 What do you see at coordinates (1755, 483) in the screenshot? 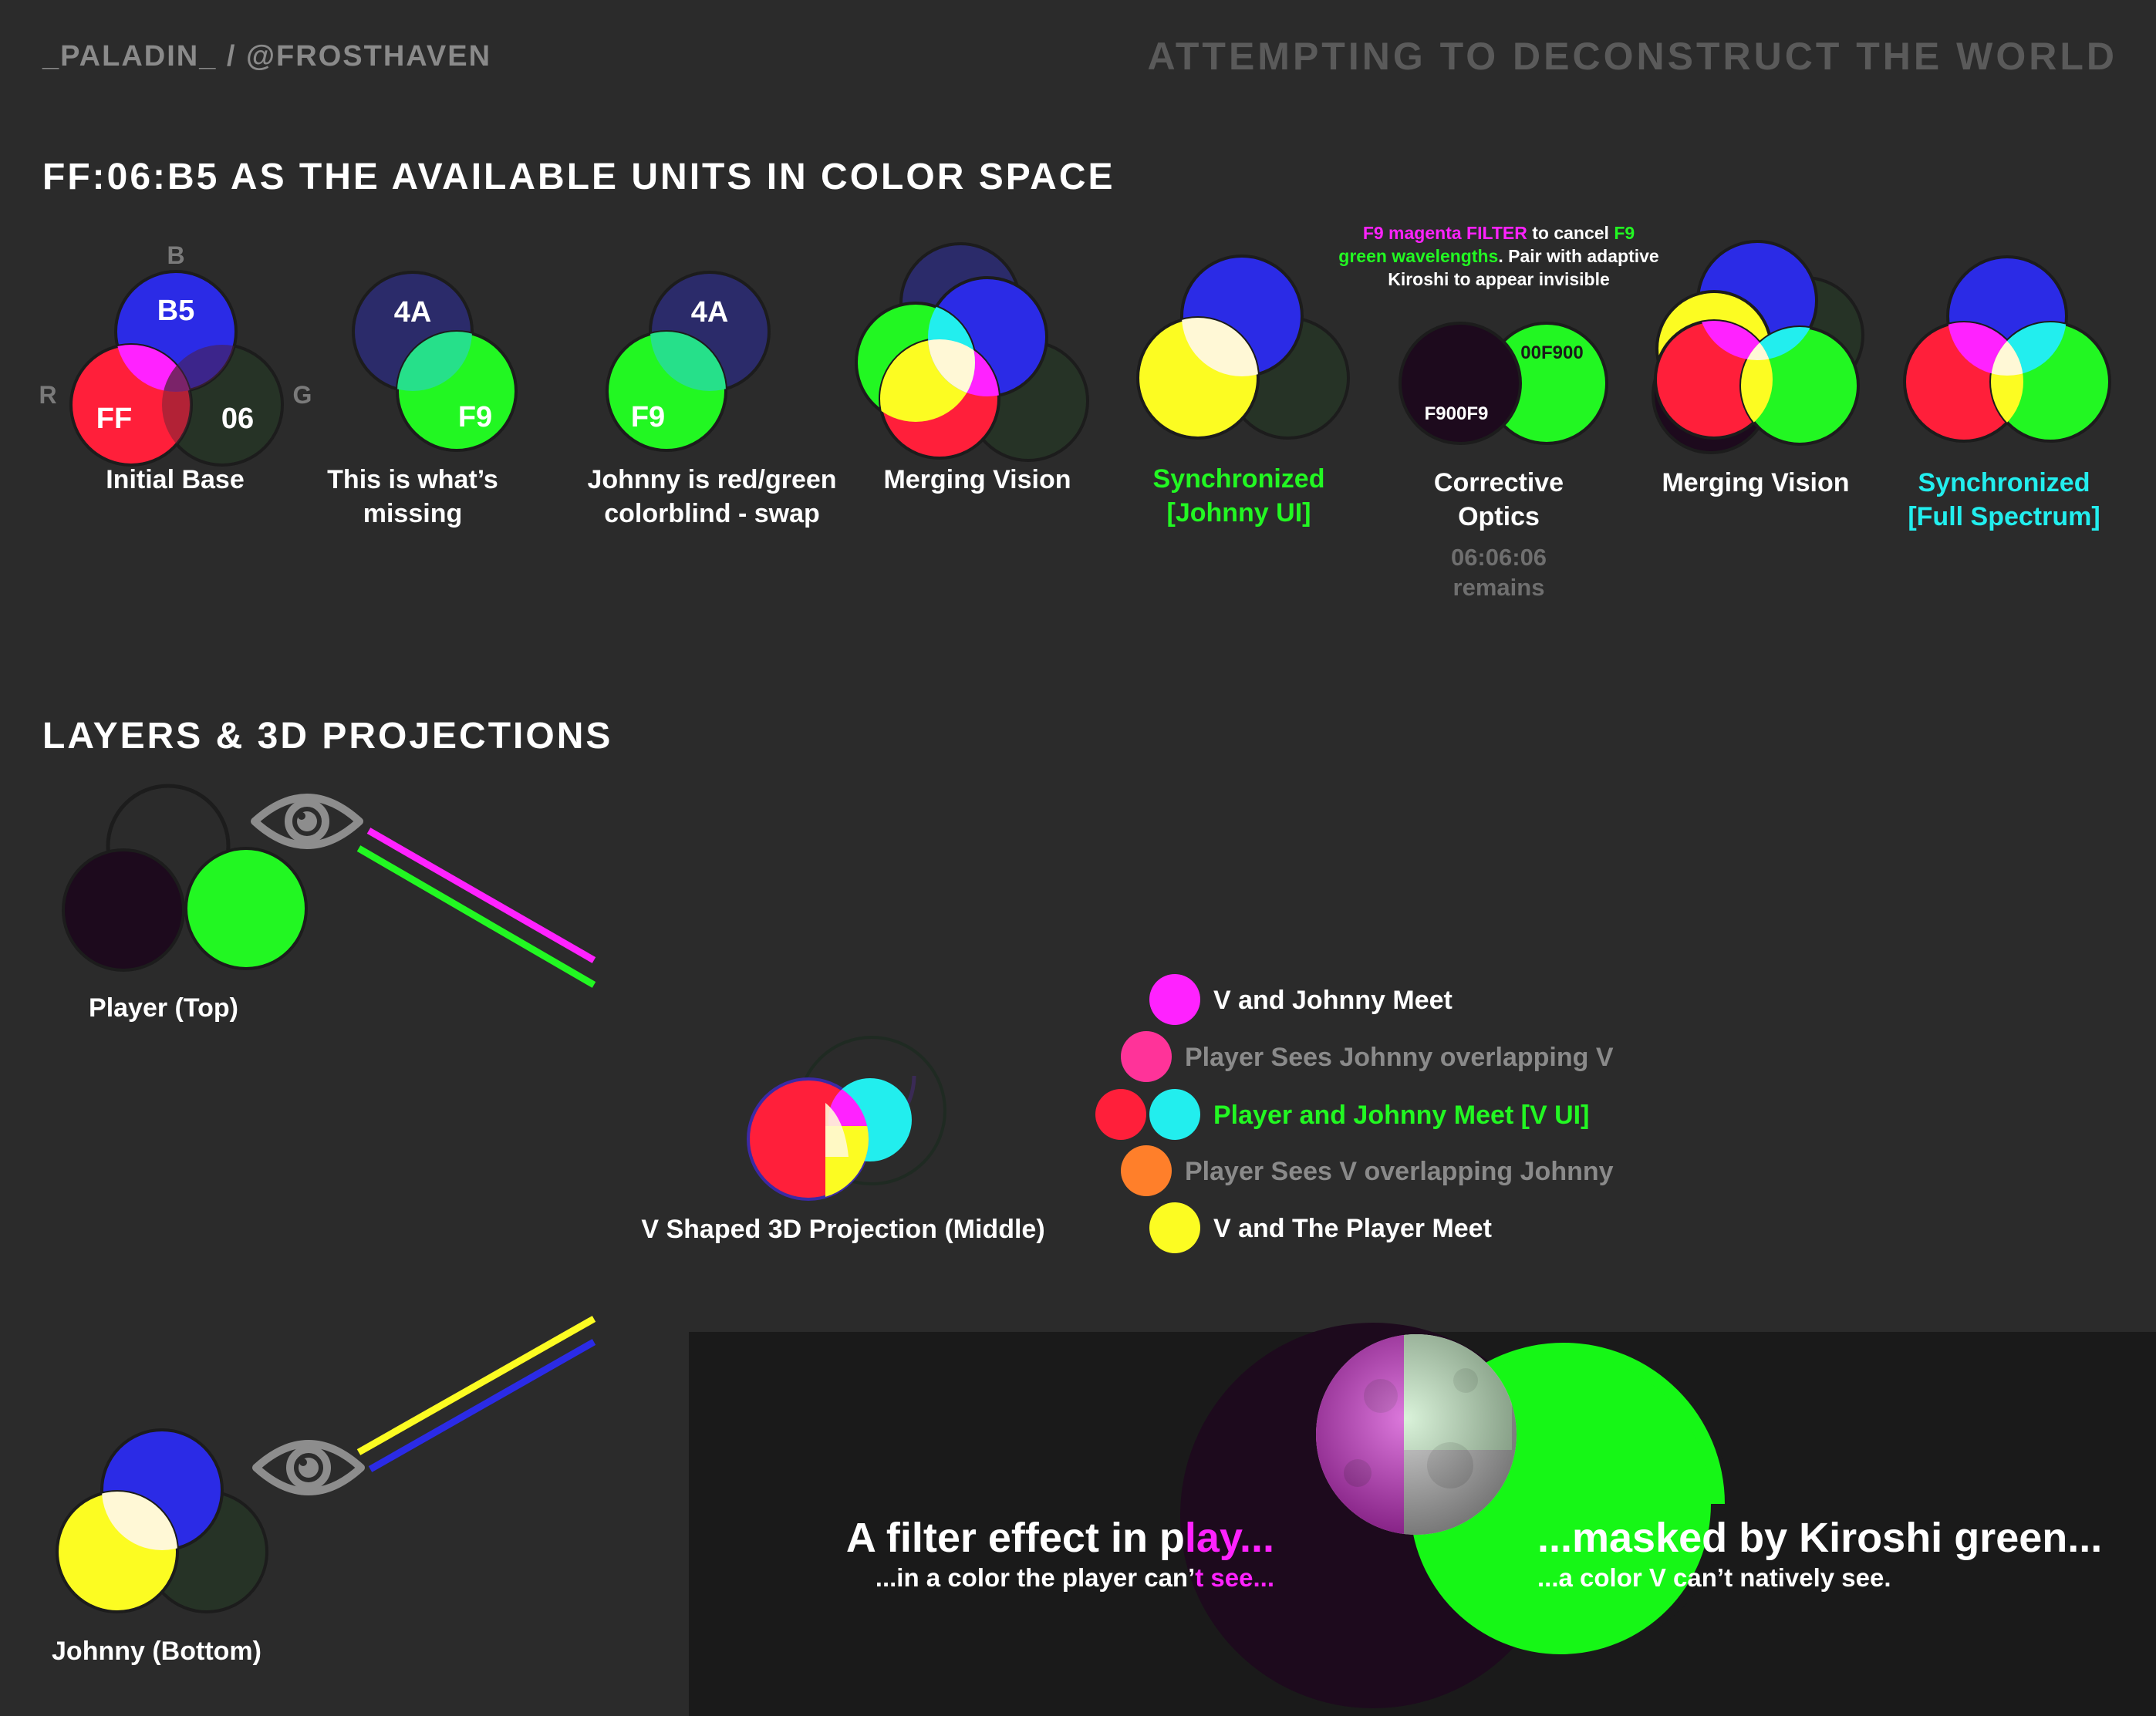
I see `caption-merging-2: Merging Vision` at bounding box center [1755, 483].